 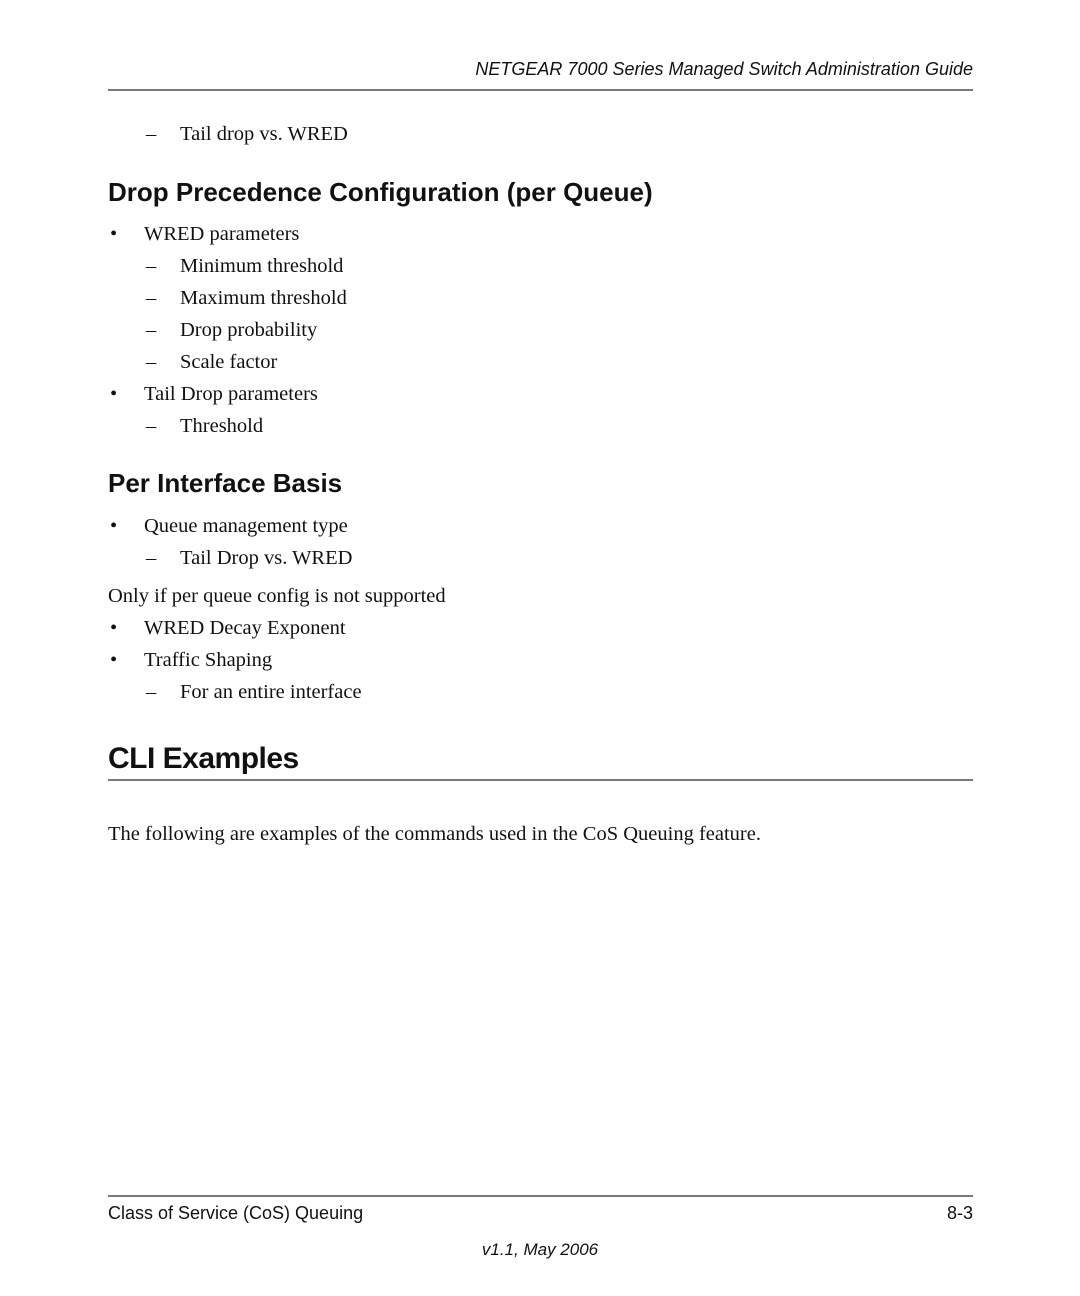 What do you see at coordinates (540, 1196) in the screenshot?
I see `footer-divider` at bounding box center [540, 1196].